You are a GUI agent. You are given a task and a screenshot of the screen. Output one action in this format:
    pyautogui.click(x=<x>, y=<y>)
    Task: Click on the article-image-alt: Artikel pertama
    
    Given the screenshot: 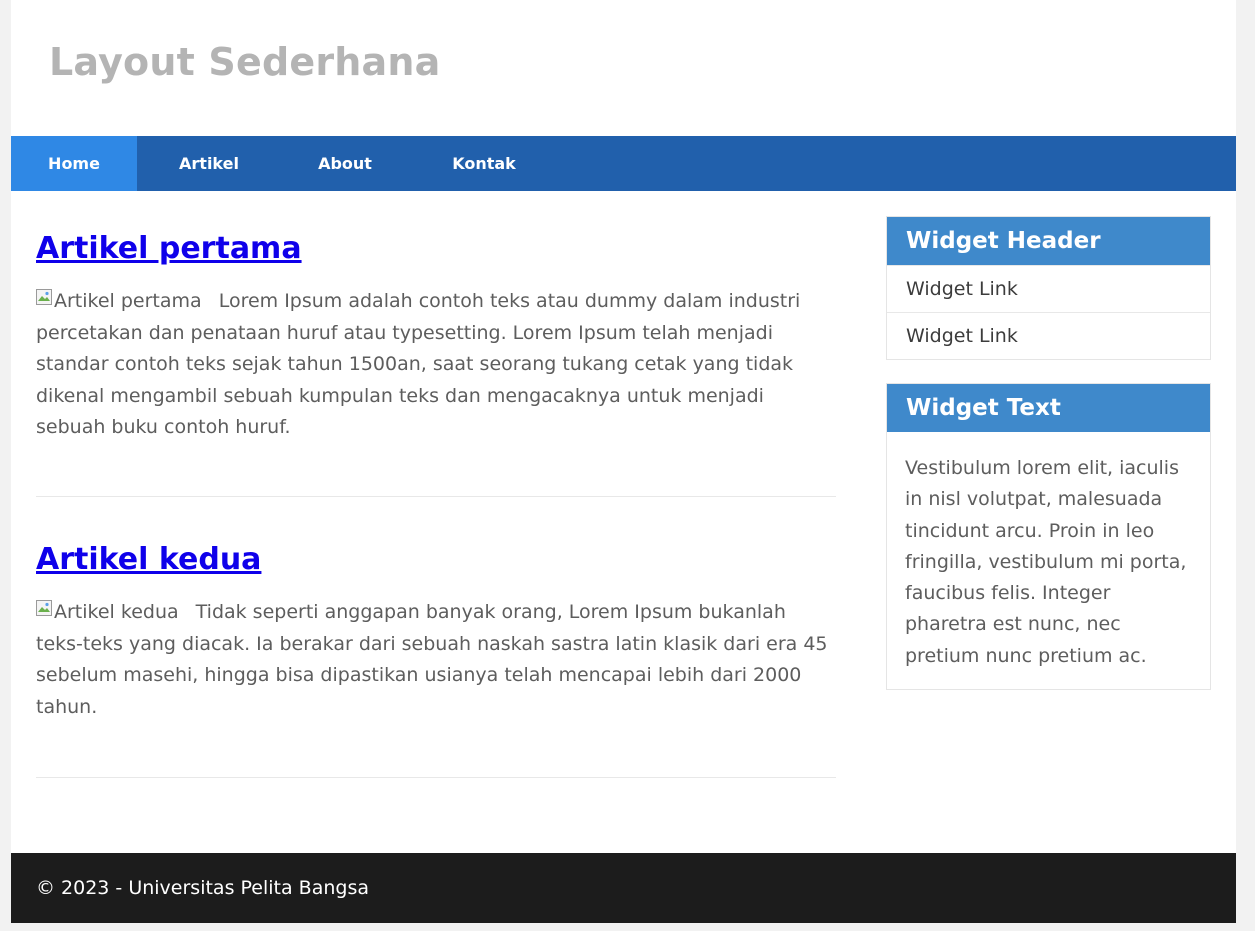 What is the action you would take?
    pyautogui.click(x=128, y=301)
    